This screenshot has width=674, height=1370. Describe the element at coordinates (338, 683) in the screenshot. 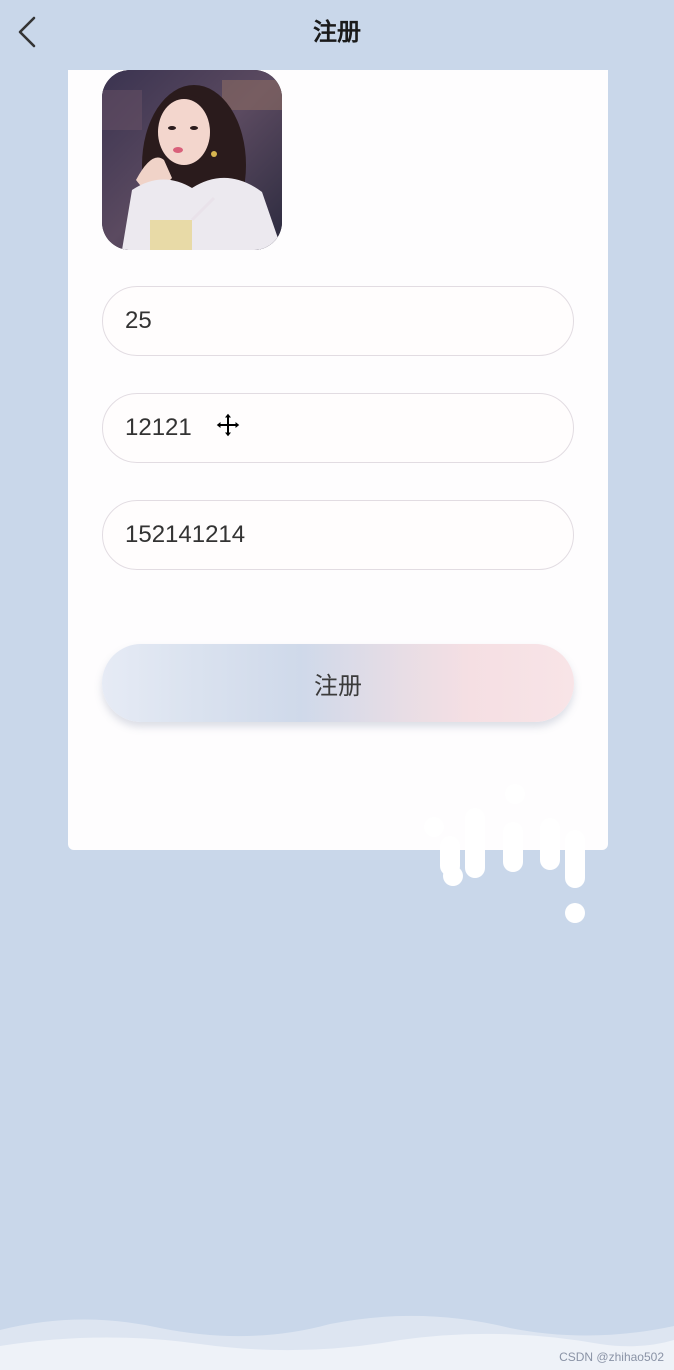

I see `register-button: 注册` at that location.